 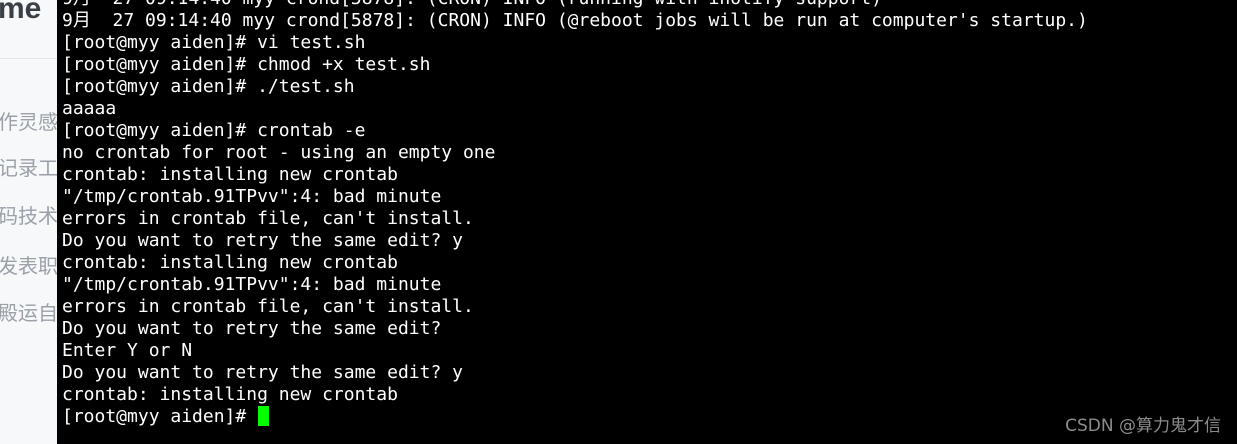 I want to click on background-sidebar-item: 记录工, so click(x=29, y=166).